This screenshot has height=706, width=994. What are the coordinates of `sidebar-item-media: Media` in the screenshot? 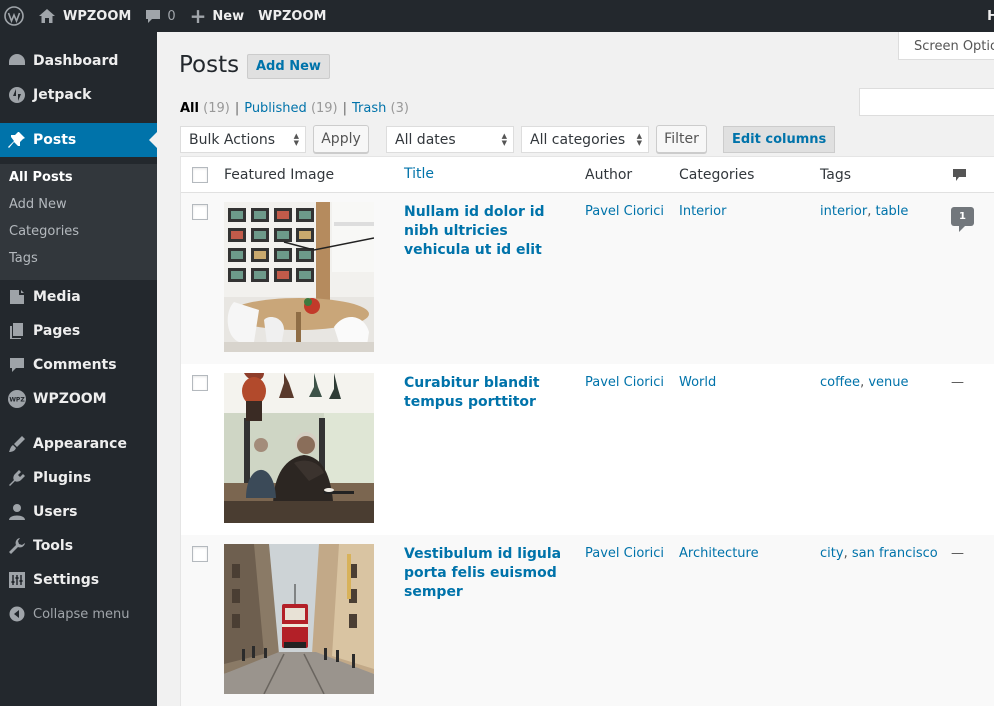 It's located at (78, 297).